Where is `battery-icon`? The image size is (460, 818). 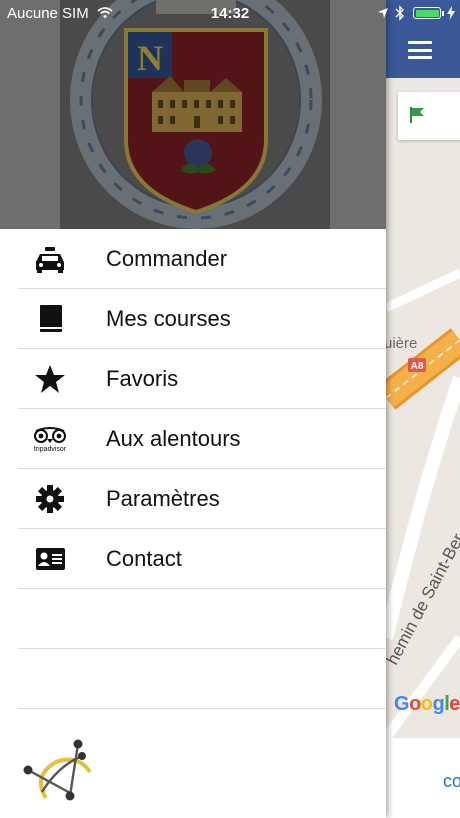
battery-icon is located at coordinates (427, 13).